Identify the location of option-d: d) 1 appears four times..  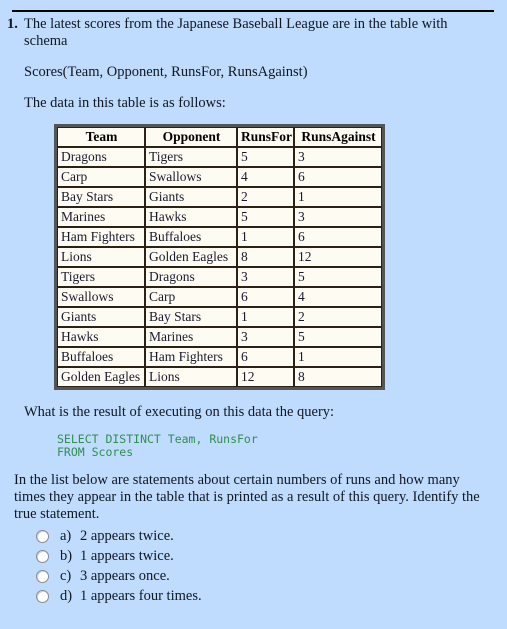
(271, 596).